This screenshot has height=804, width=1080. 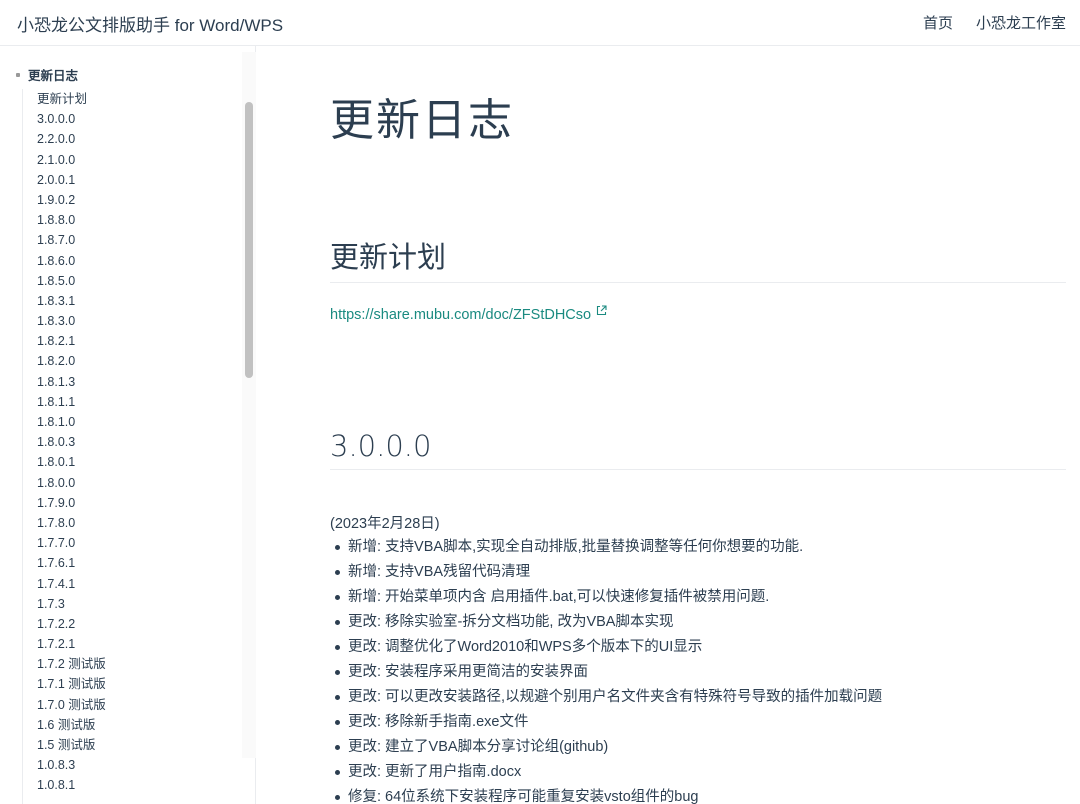 I want to click on list-item: 1.0.8.1, so click(x=123, y=785).